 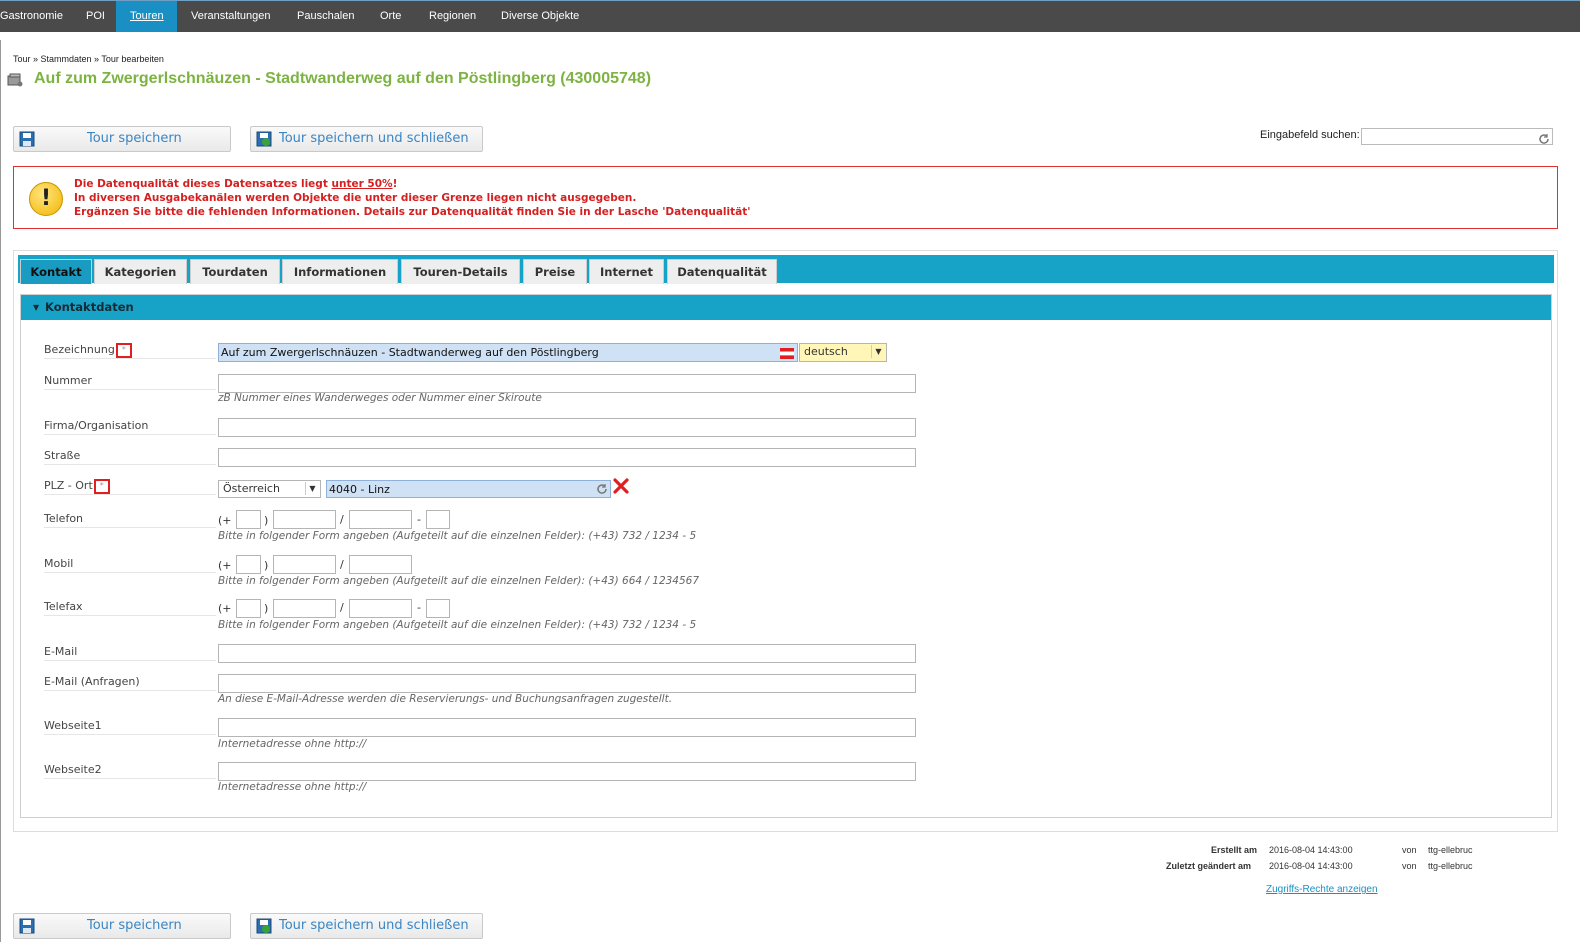 What do you see at coordinates (56, 271) in the screenshot?
I see `tab-kontakt: Kontakt` at bounding box center [56, 271].